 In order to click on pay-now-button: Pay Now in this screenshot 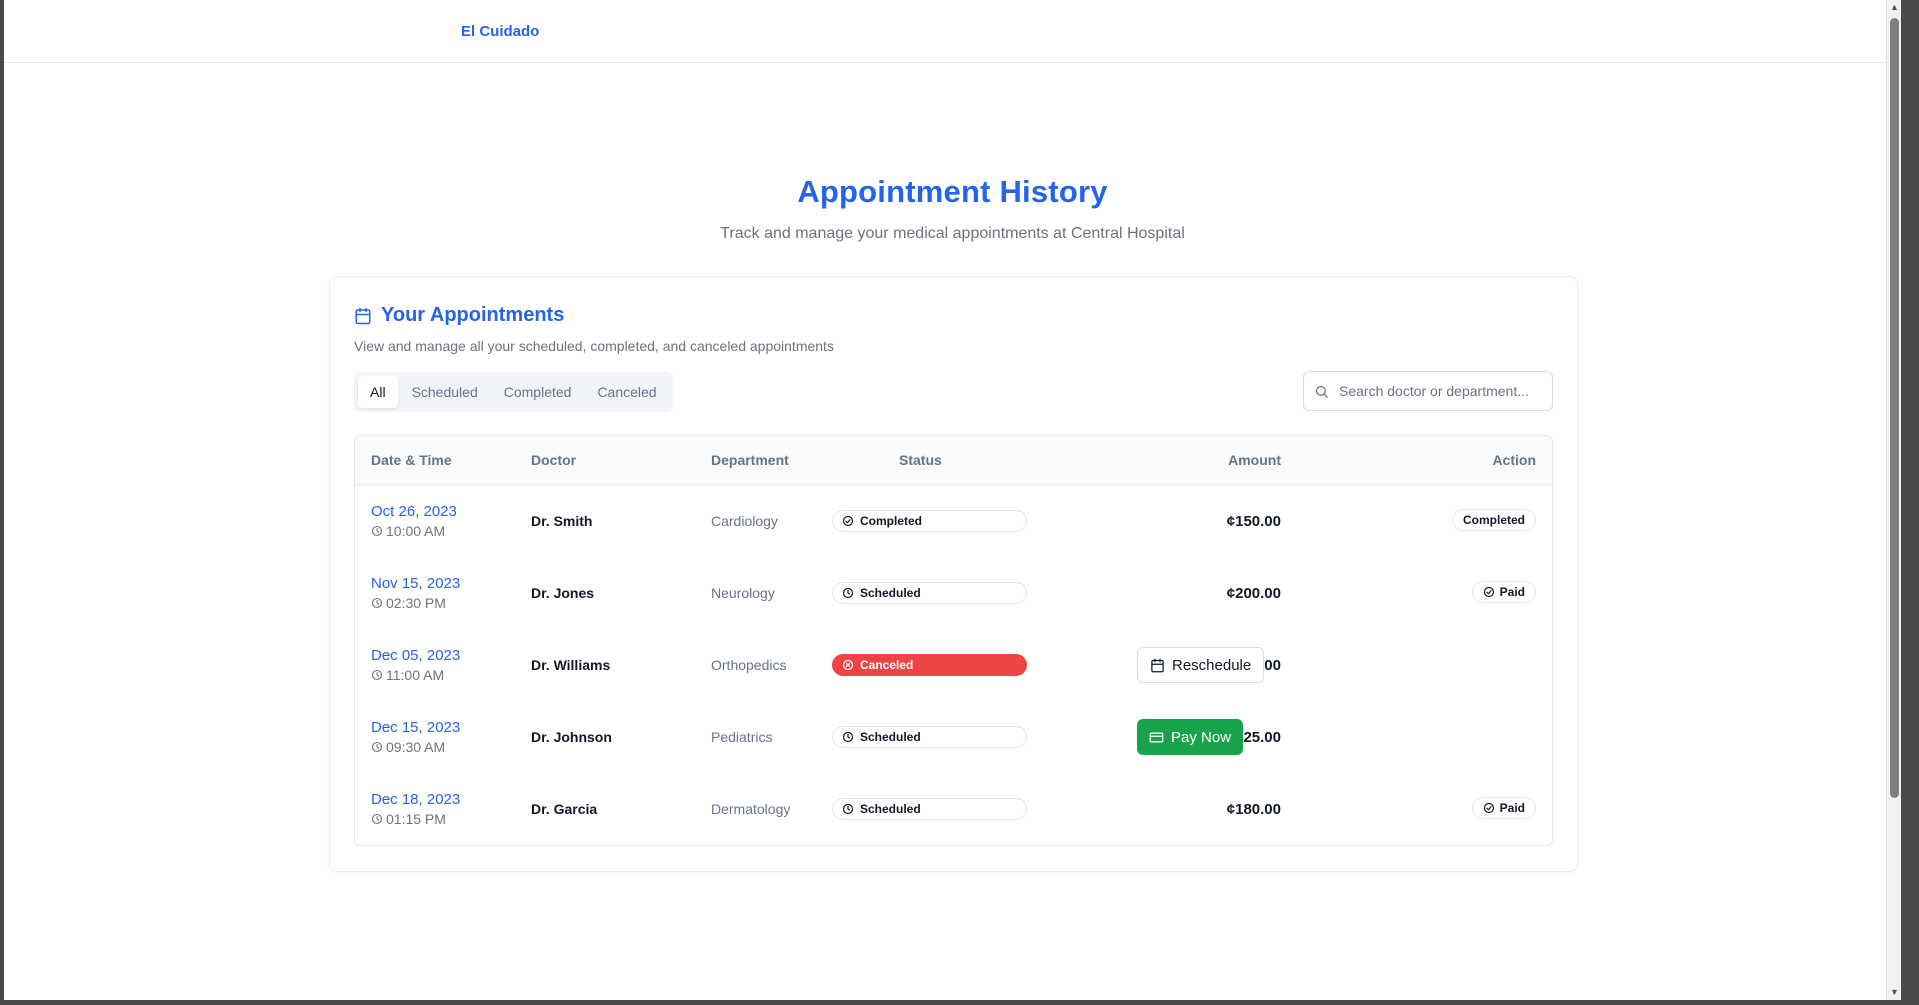, I will do `click(1190, 737)`.